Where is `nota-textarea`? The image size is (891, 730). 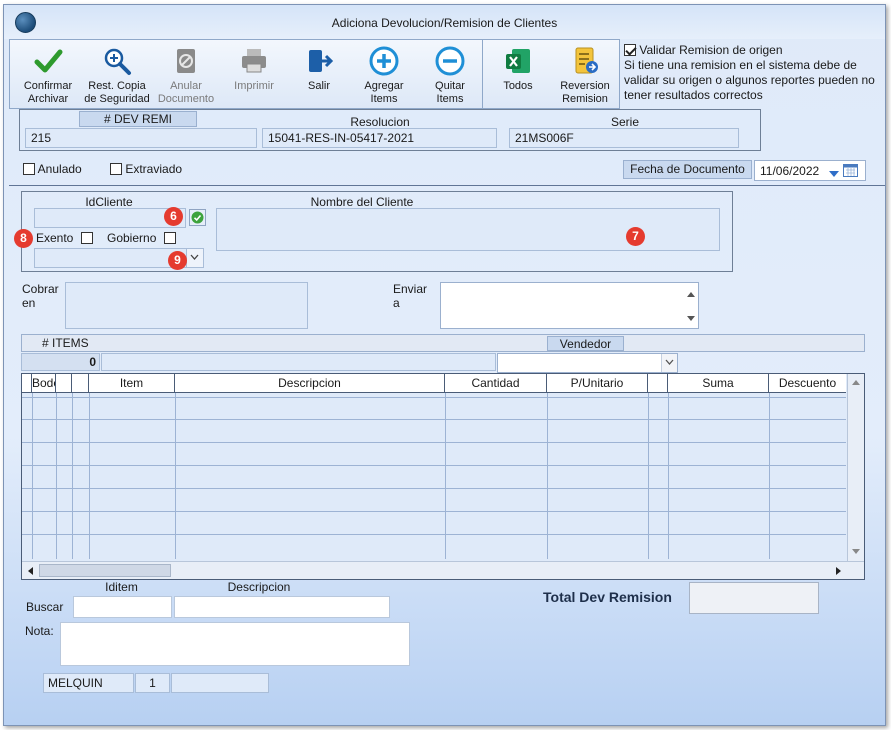
nota-textarea is located at coordinates (235, 644).